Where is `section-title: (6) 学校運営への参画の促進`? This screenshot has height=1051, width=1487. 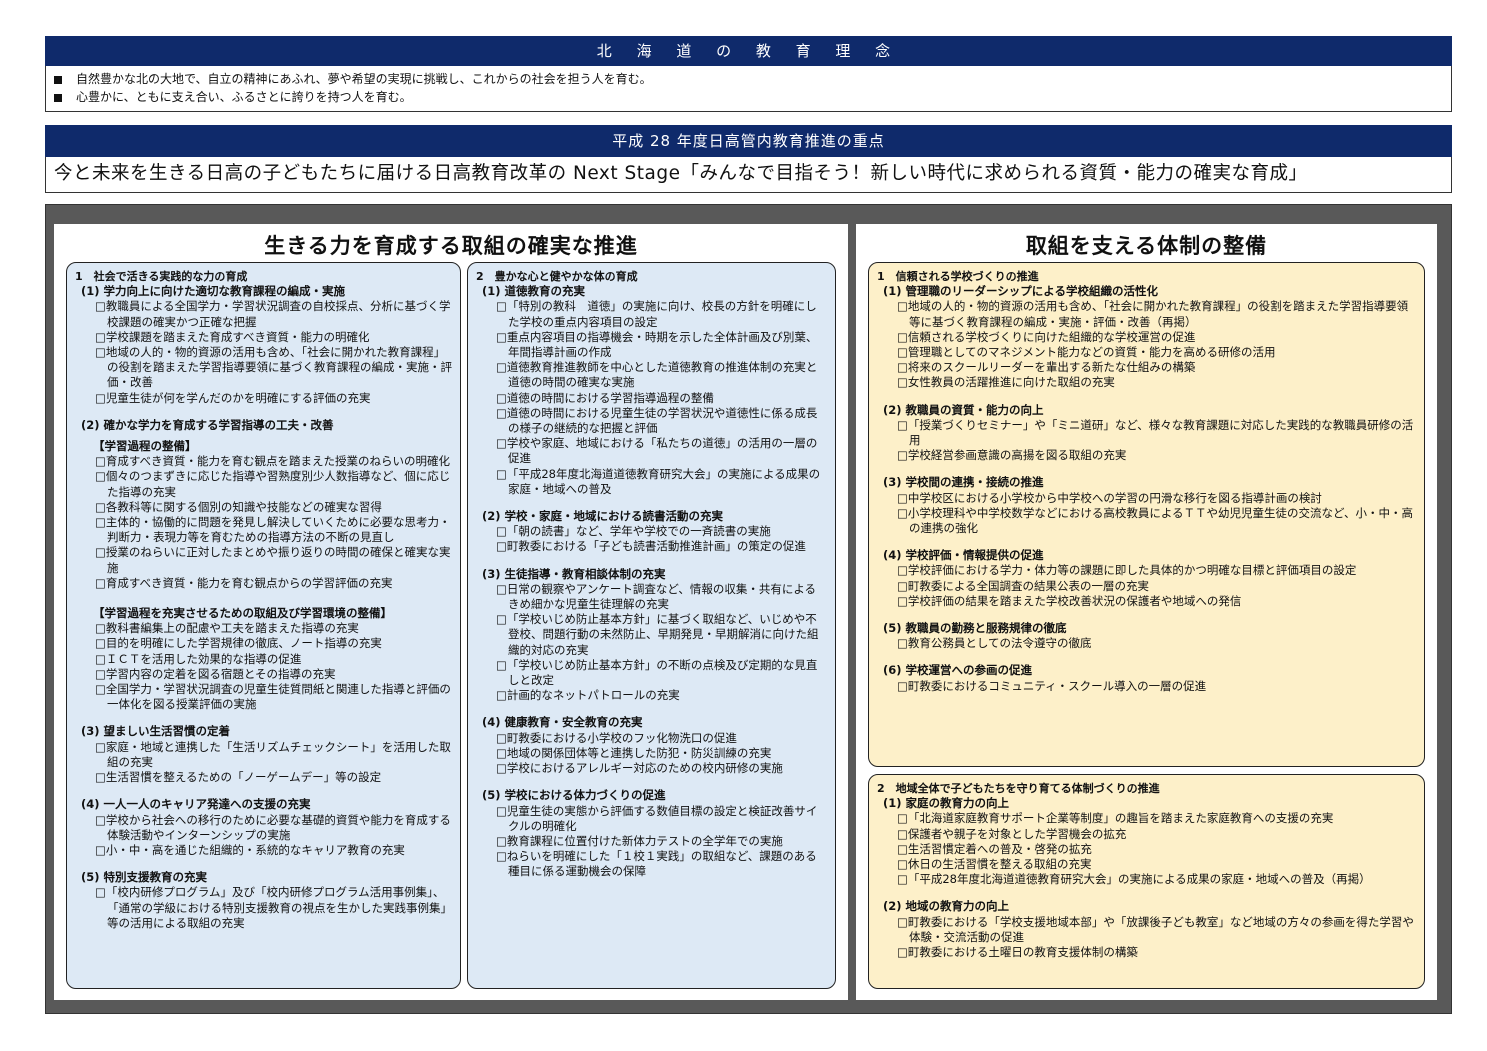
section-title: (6) 学校運営への参画の促進 is located at coordinates (958, 670).